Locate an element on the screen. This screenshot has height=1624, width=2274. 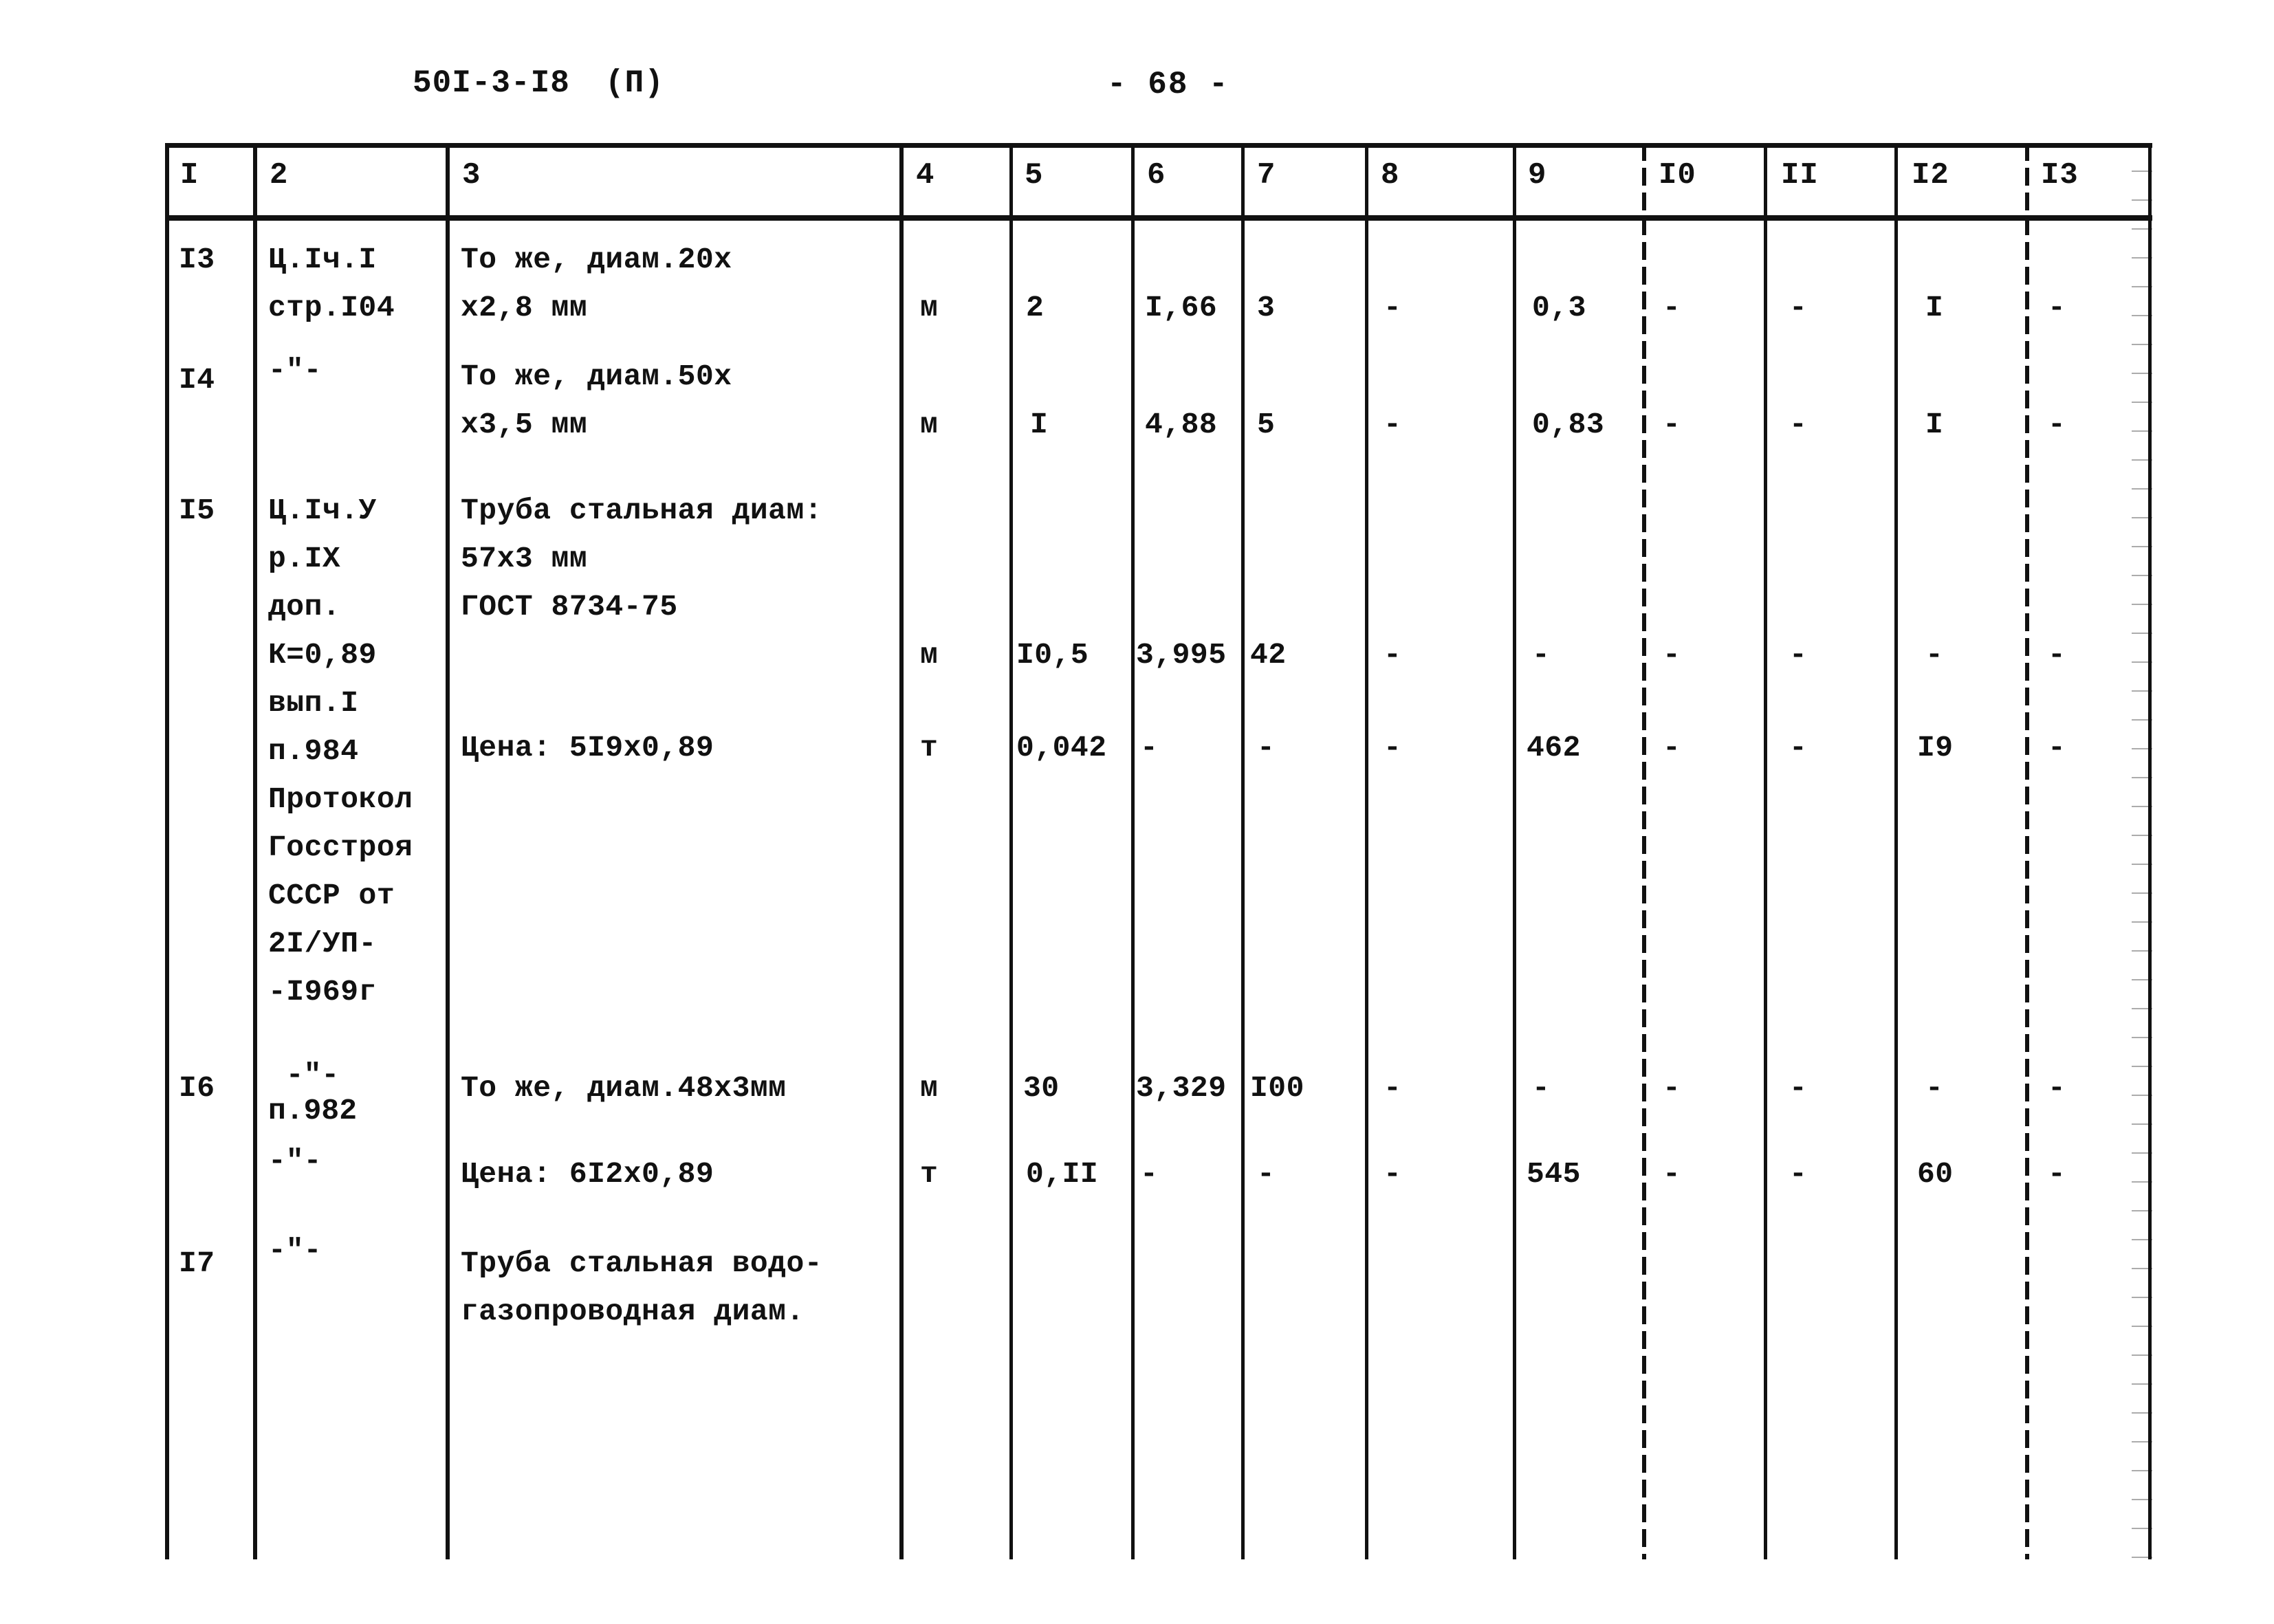
table-row: 0,042 is located at coordinates (1061, 748).